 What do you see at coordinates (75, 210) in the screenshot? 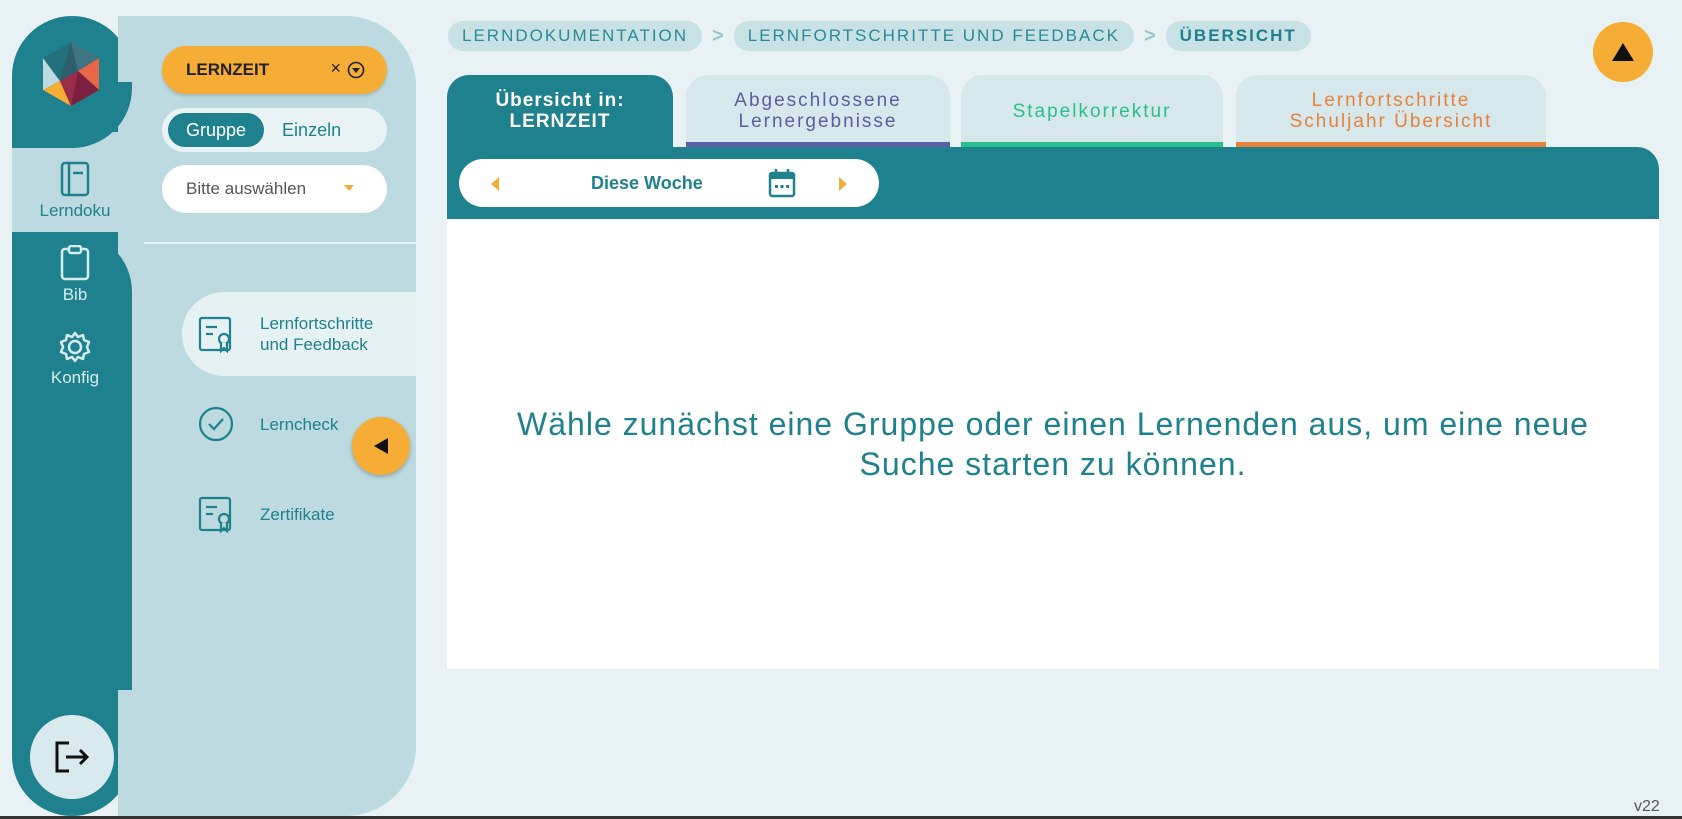
I see `rail-item-label: Lerndoku` at bounding box center [75, 210].